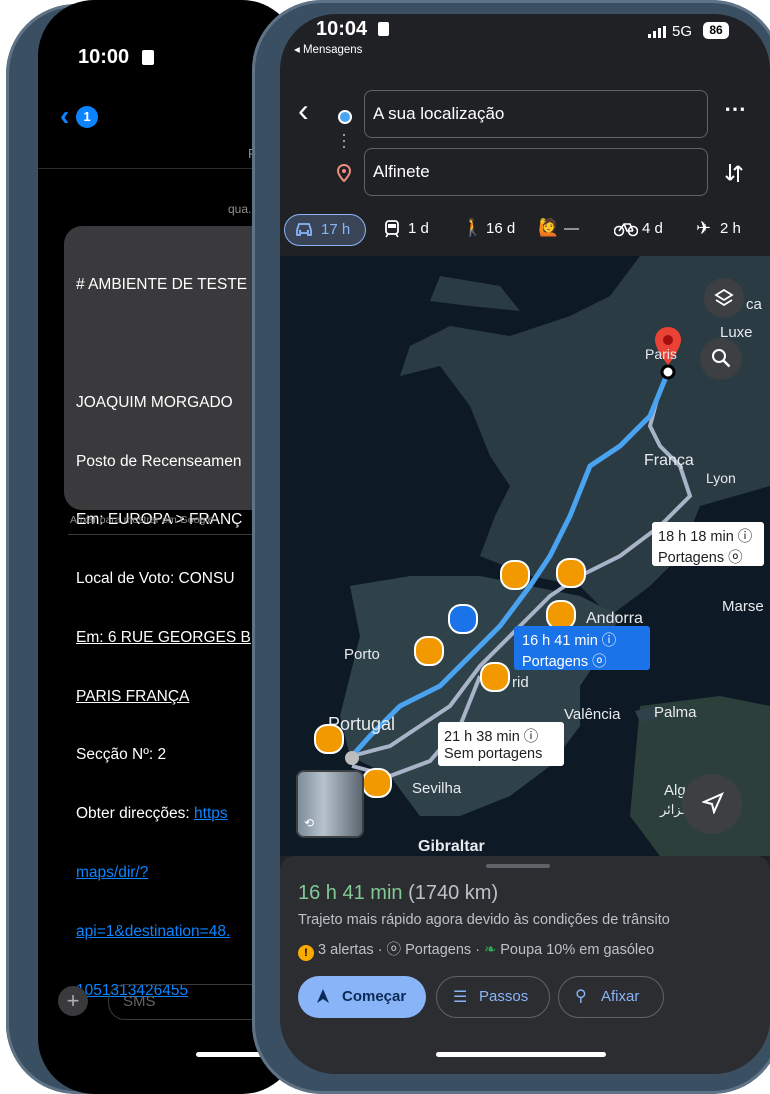  What do you see at coordinates (451, 846) in the screenshot?
I see `city-label-gibraltar: Gibraltar` at bounding box center [451, 846].